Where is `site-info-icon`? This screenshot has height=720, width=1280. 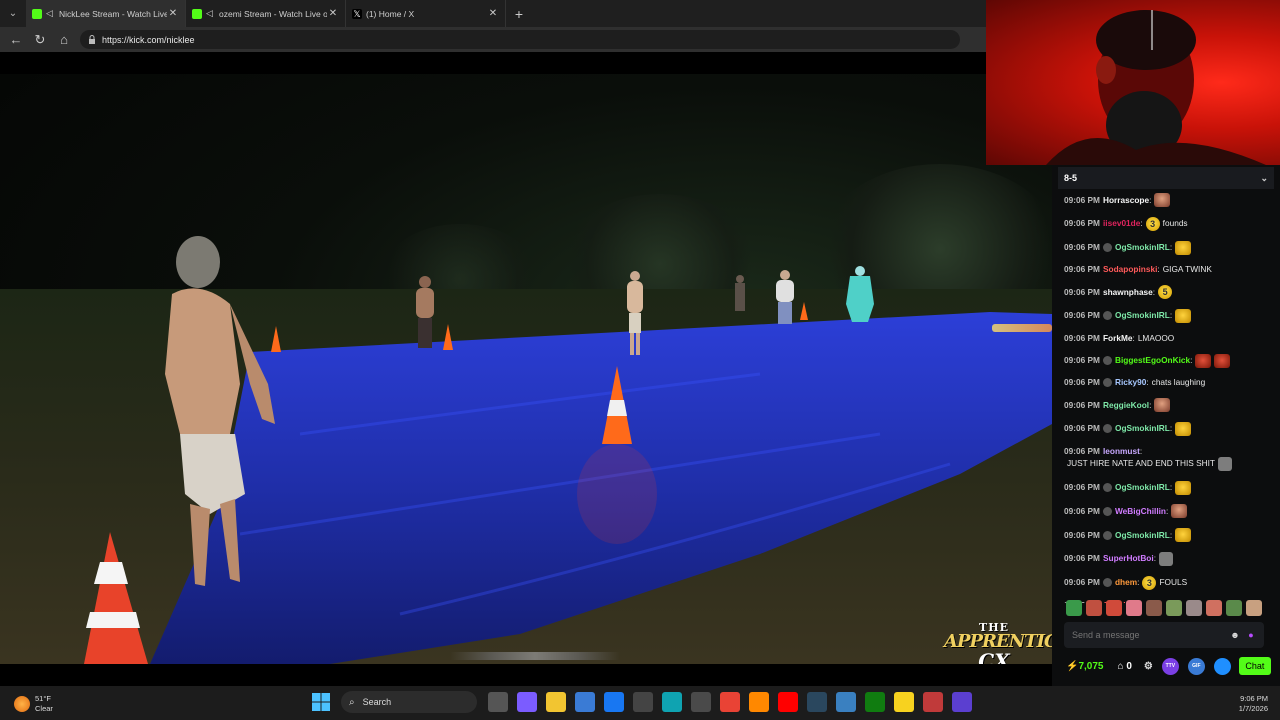 site-info-icon is located at coordinates (92, 39).